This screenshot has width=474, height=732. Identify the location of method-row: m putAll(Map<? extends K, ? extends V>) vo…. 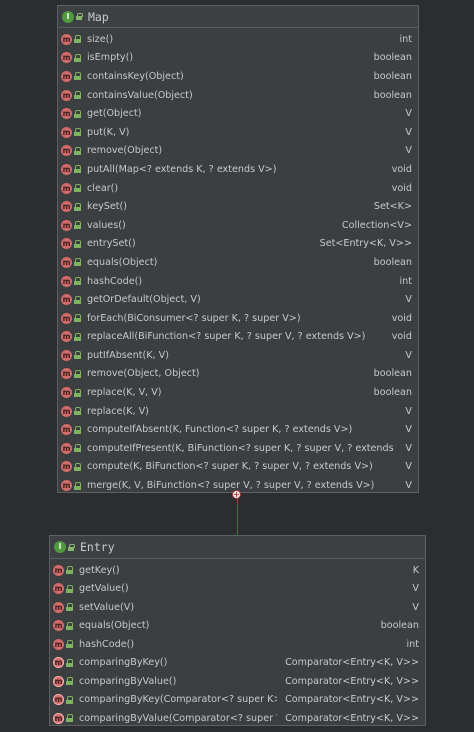
(238, 169).